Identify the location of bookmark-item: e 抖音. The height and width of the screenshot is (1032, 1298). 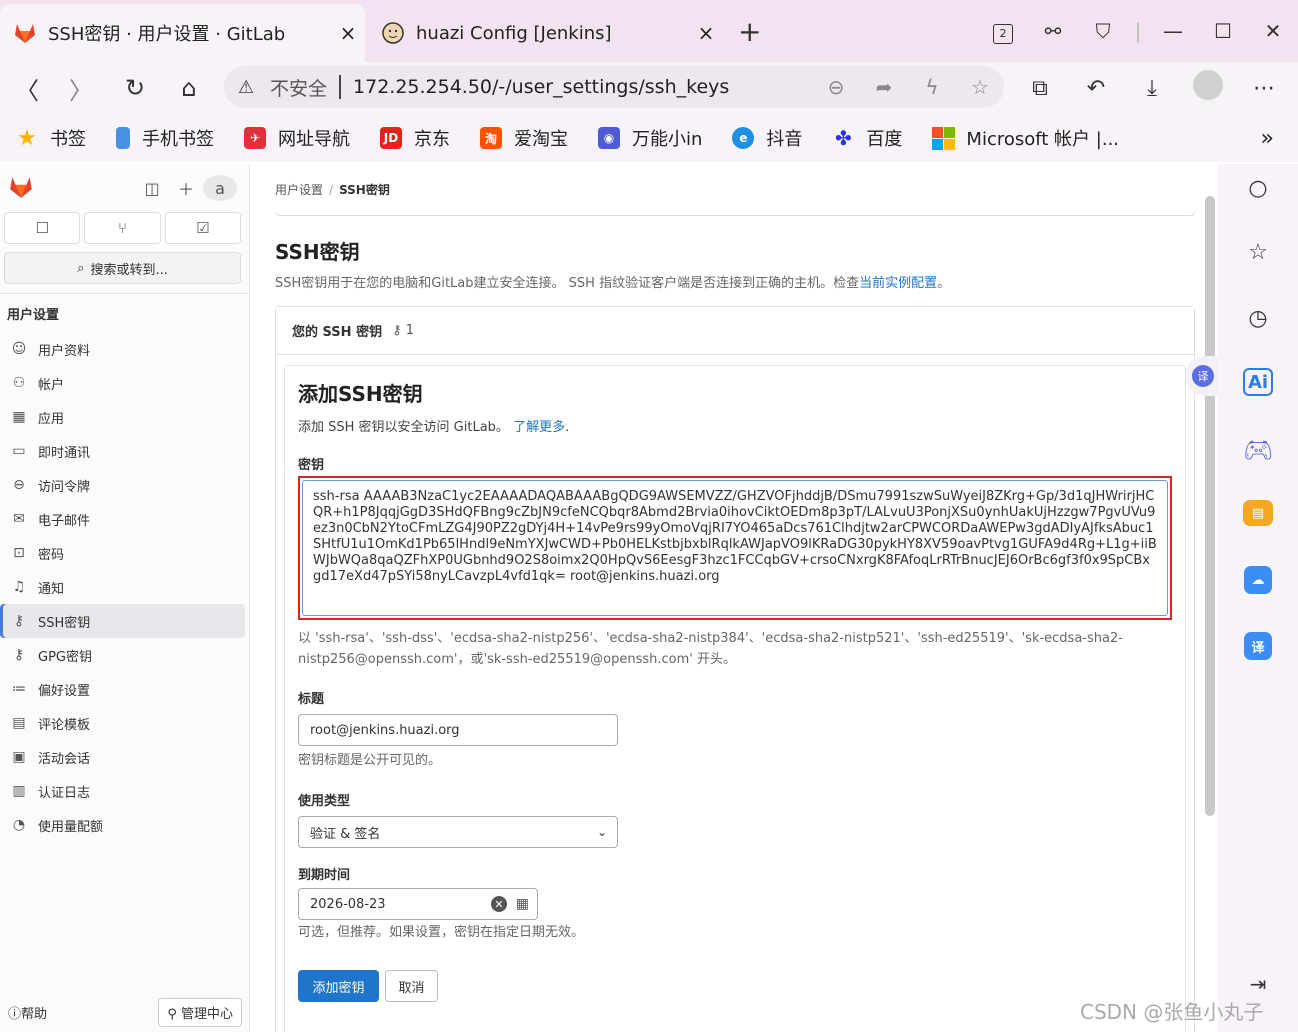
(767, 138).